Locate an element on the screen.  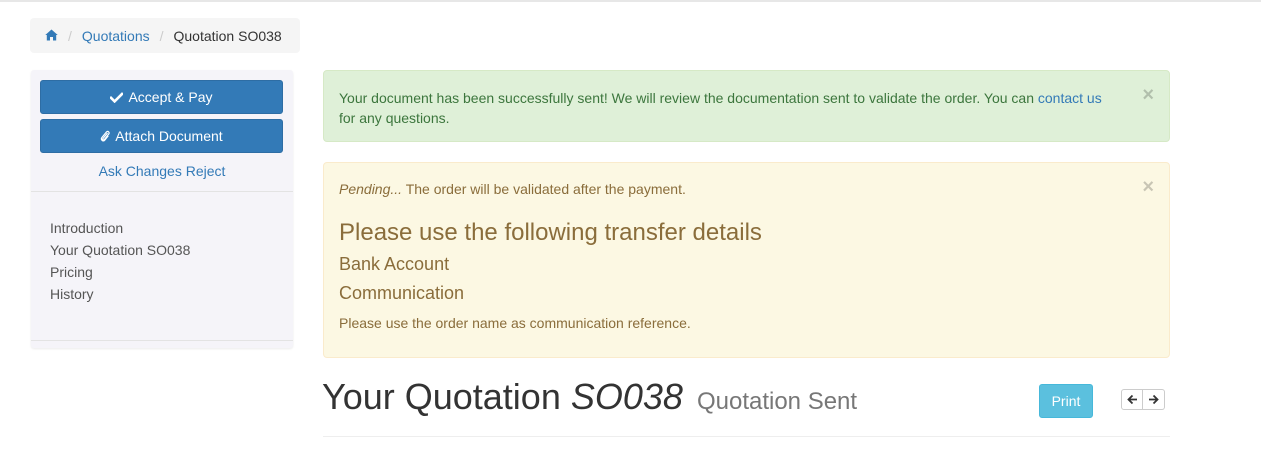
contact-us-link: contact us is located at coordinates (1070, 98).